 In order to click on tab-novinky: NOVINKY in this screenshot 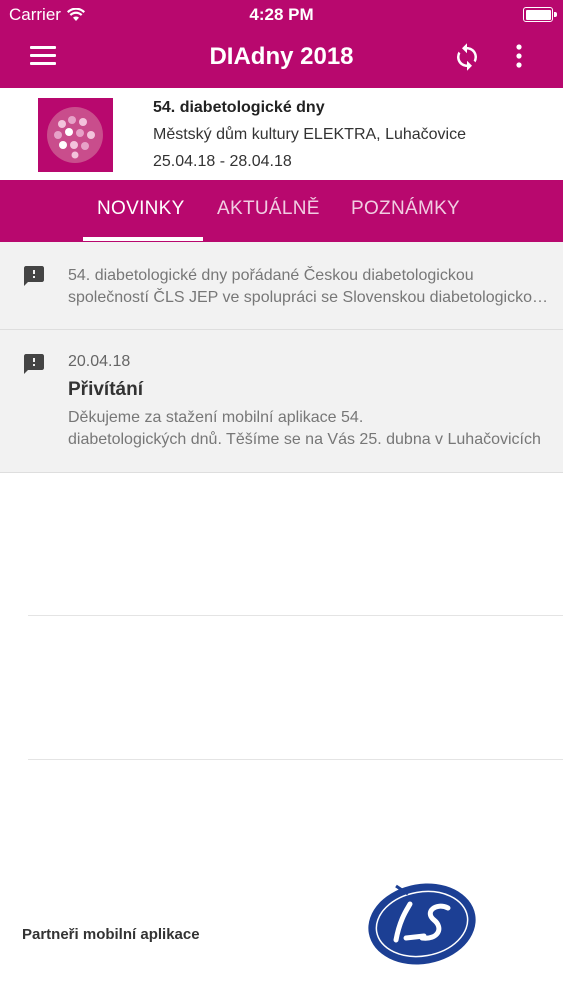, I will do `click(141, 209)`.